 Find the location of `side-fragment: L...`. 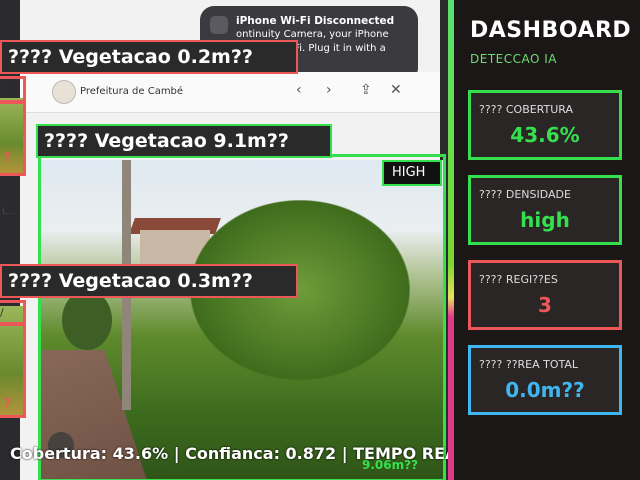

side-fragment: L... is located at coordinates (10, 211).